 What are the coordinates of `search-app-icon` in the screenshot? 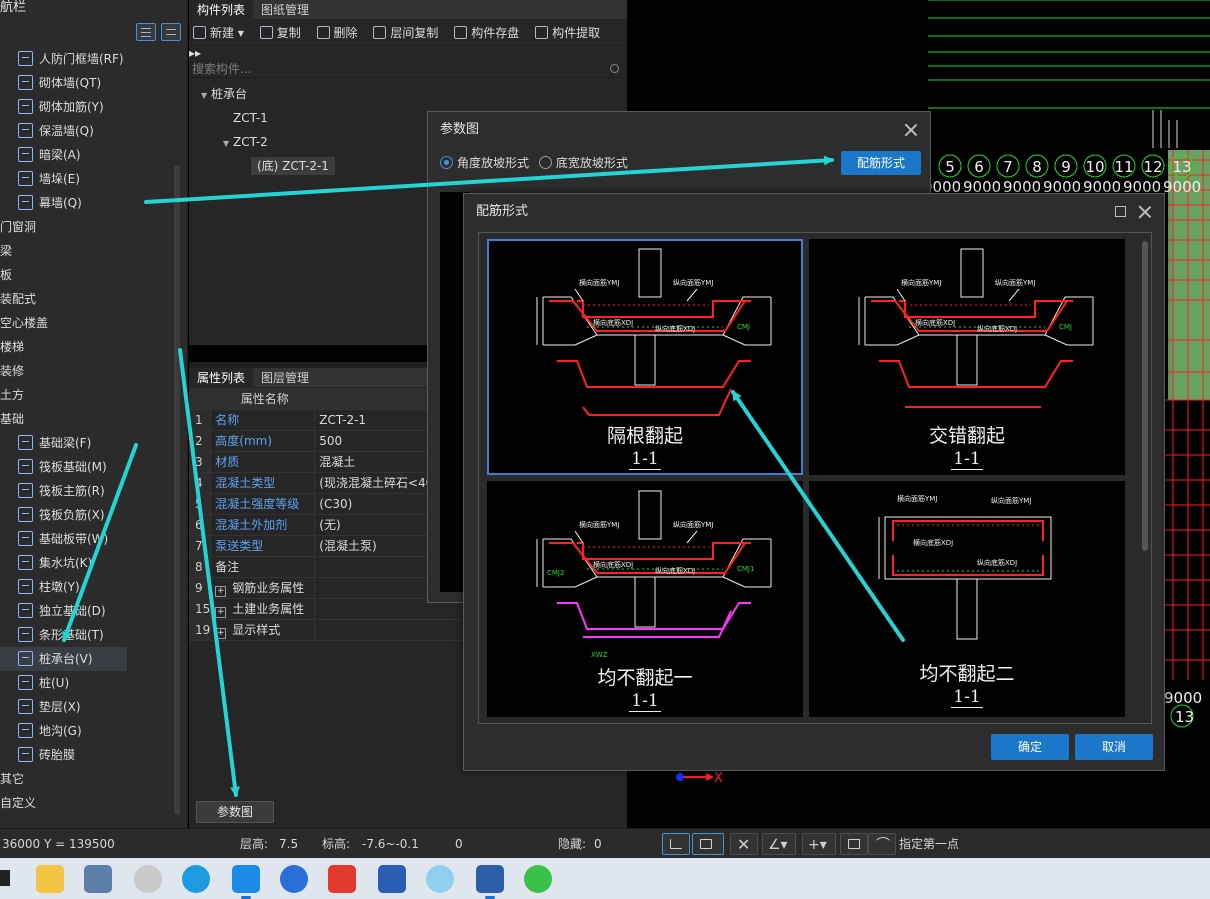 It's located at (294, 879).